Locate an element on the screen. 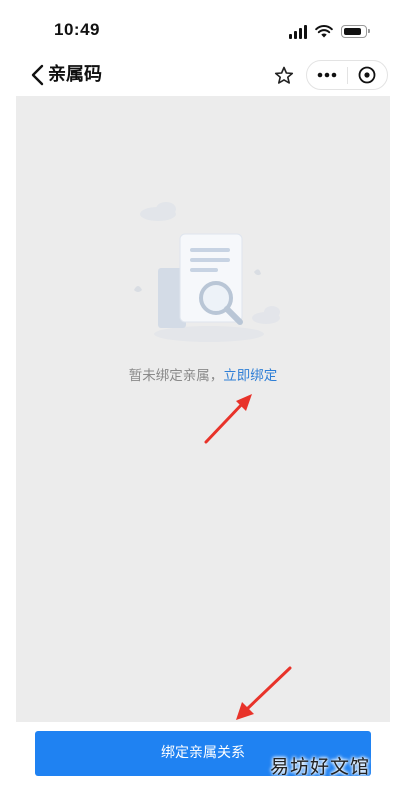 The width and height of the screenshot is (419, 799). more-dots-icon is located at coordinates (327, 75).